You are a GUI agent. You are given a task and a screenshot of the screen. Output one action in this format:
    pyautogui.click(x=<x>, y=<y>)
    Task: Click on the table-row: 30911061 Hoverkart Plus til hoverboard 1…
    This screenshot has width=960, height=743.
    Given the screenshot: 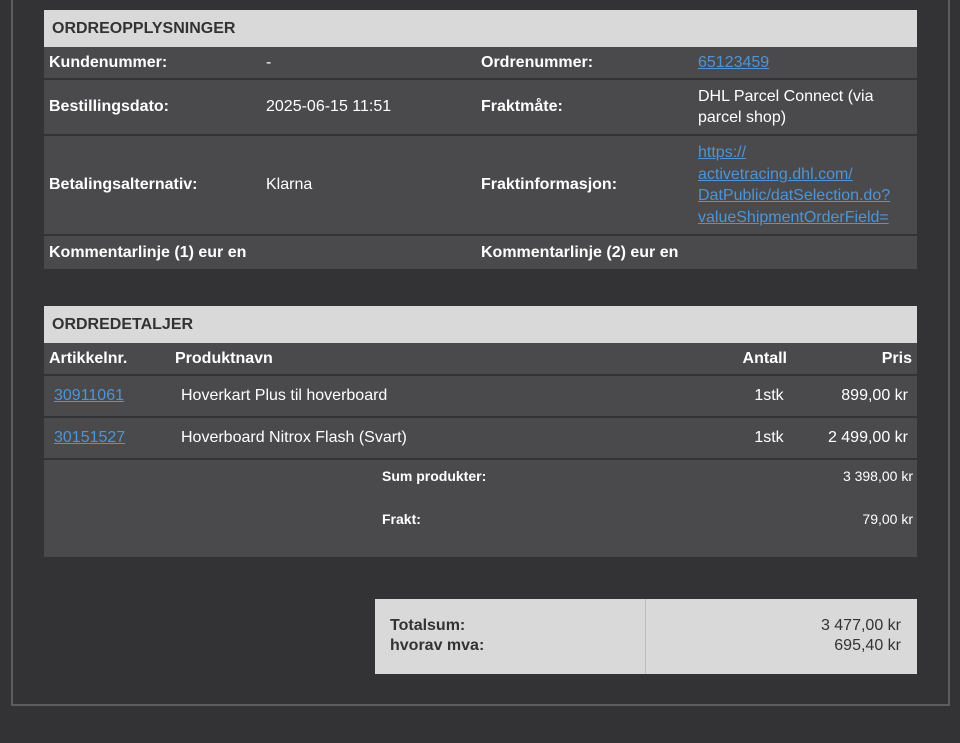 What is the action you would take?
    pyautogui.click(x=480, y=395)
    